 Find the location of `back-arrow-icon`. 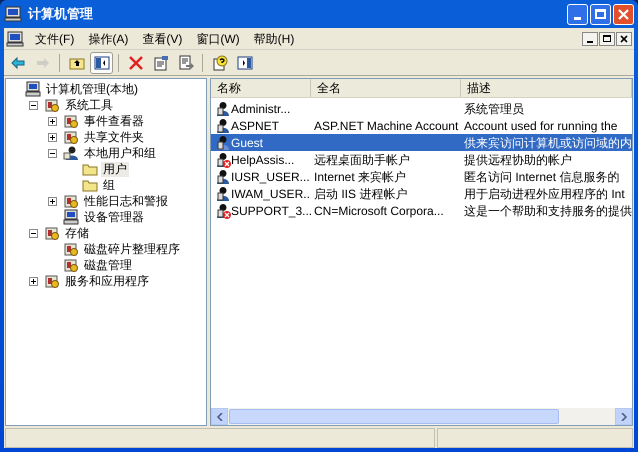

back-arrow-icon is located at coordinates (18, 62).